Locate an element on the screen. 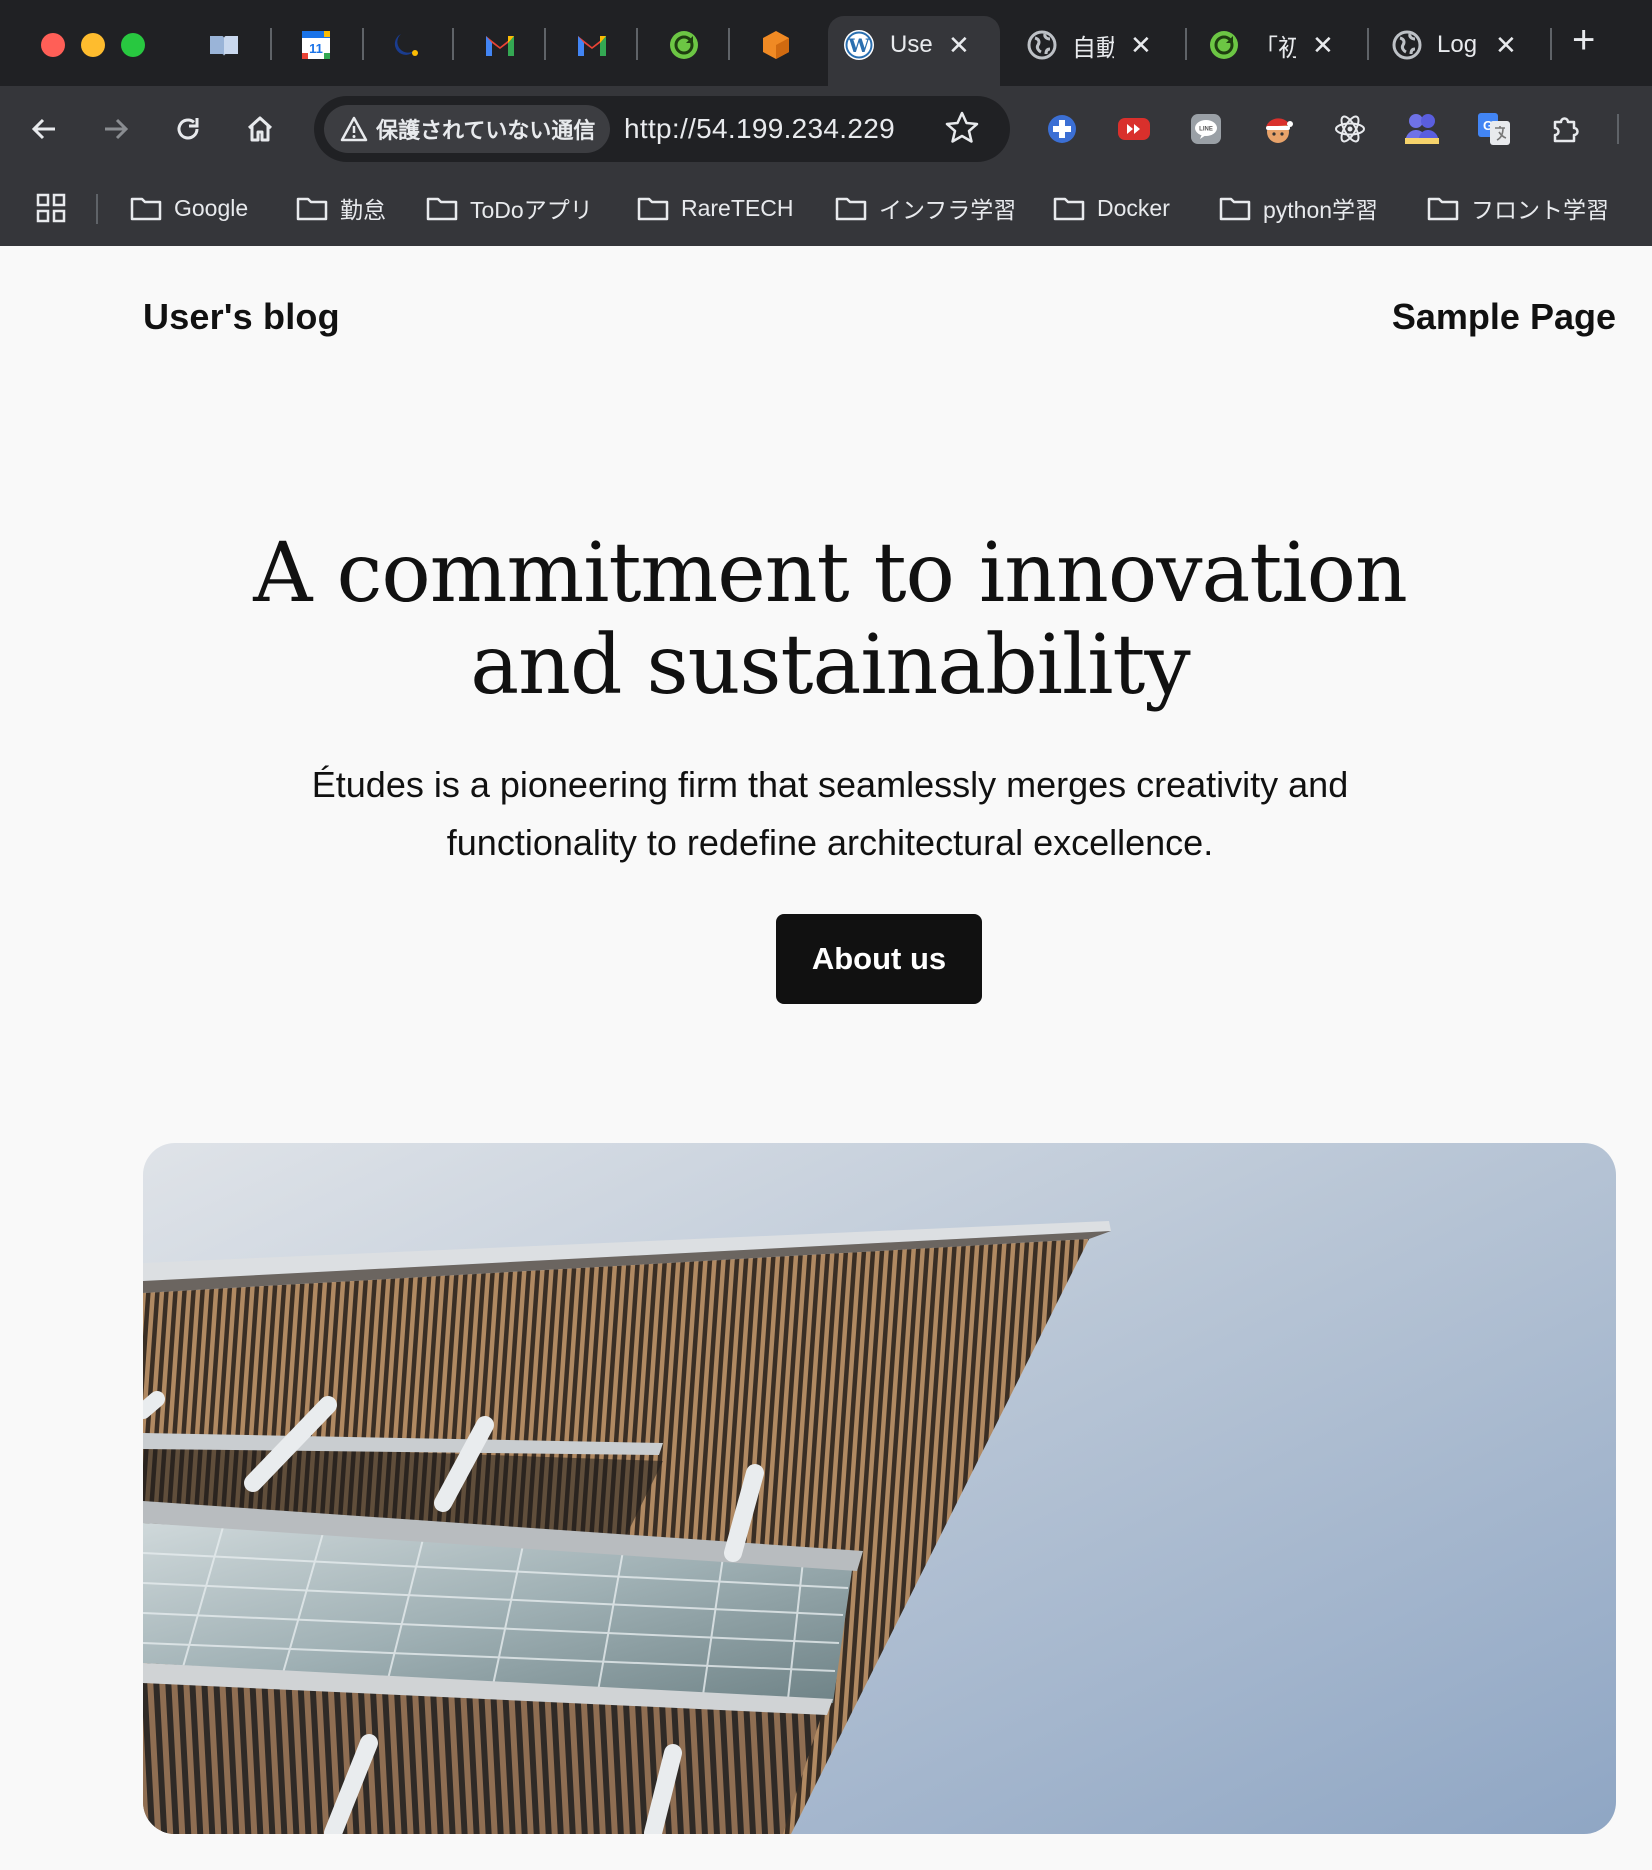 The image size is (1652, 1870). extension-translate: G is located at coordinates (1494, 129).